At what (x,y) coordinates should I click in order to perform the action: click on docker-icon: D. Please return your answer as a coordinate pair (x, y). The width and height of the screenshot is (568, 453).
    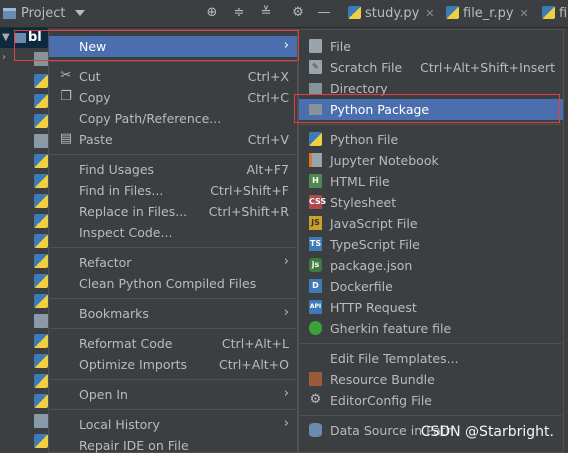
    Looking at the image, I should click on (315, 286).